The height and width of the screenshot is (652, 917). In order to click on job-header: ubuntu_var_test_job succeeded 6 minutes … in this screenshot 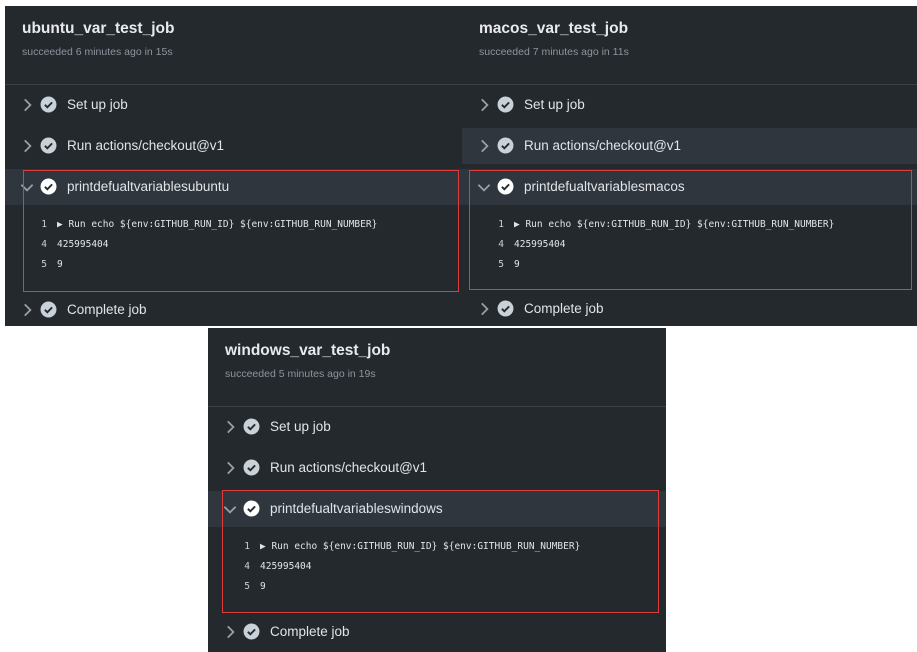, I will do `click(233, 45)`.